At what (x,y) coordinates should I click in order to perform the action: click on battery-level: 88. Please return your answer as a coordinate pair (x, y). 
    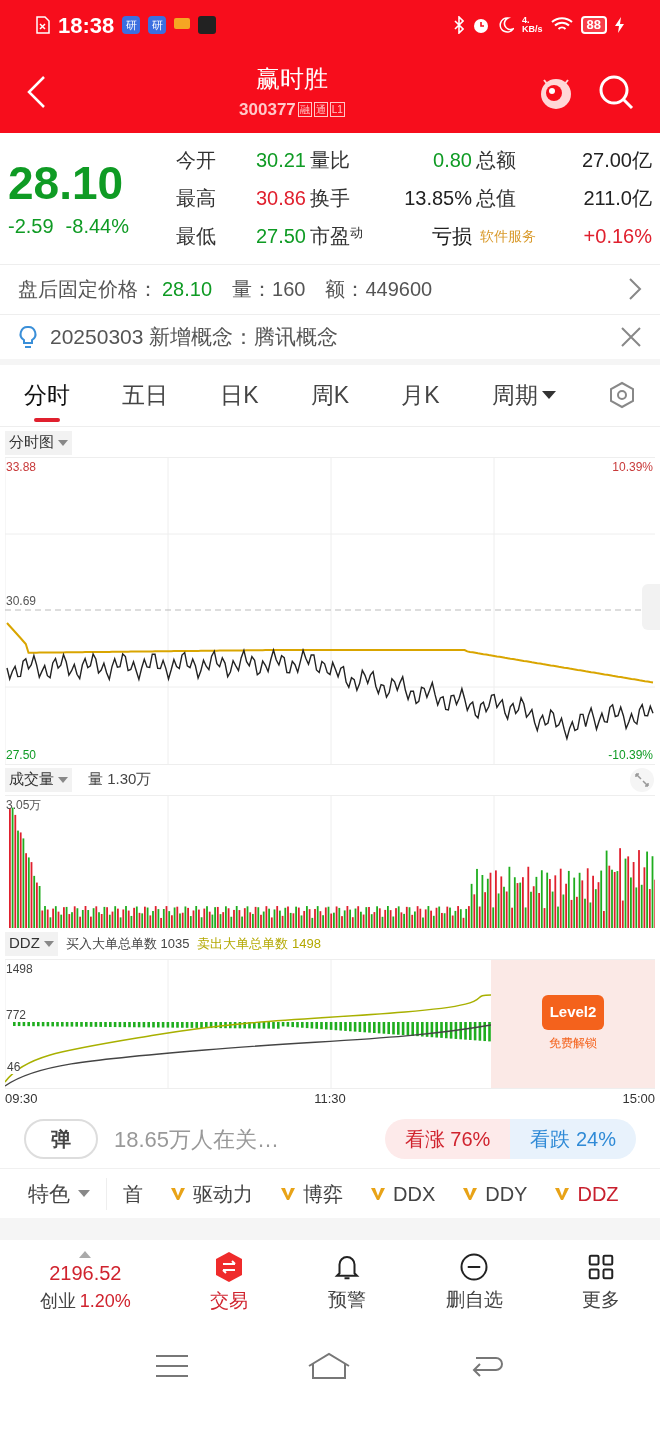
    Looking at the image, I should click on (593, 25).